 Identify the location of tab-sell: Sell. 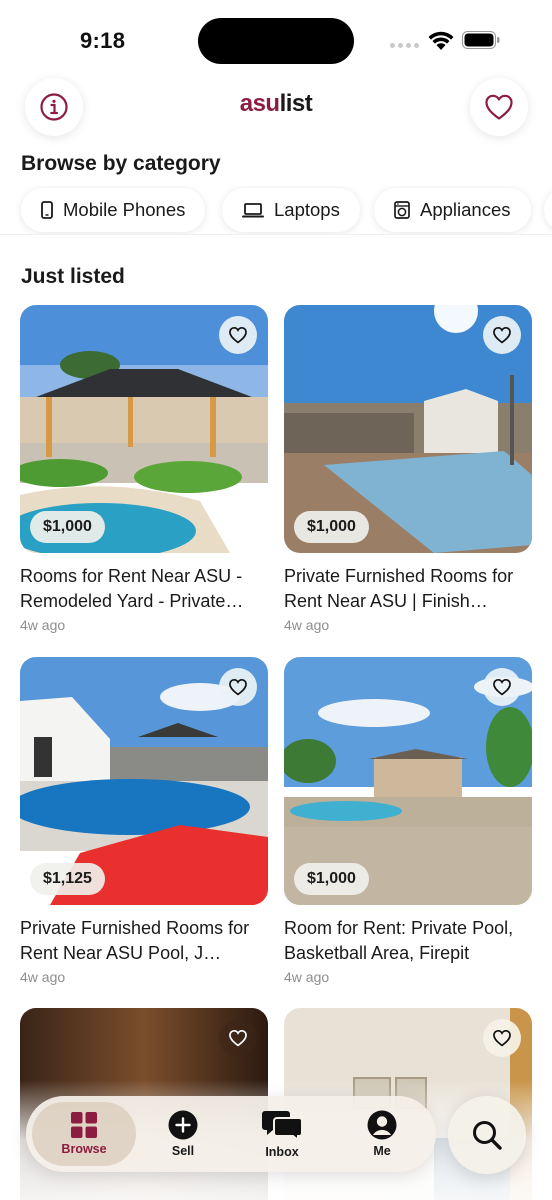
(183, 1134).